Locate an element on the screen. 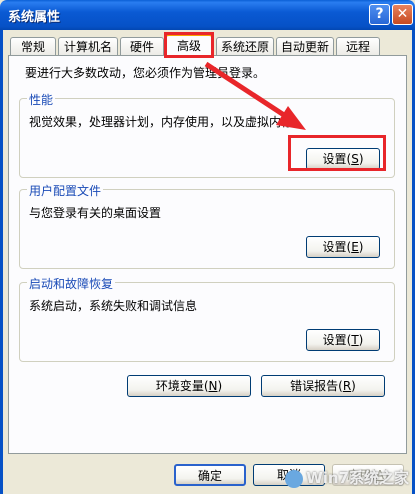  tab-system-restore: 系统还原 is located at coordinates (245, 46).